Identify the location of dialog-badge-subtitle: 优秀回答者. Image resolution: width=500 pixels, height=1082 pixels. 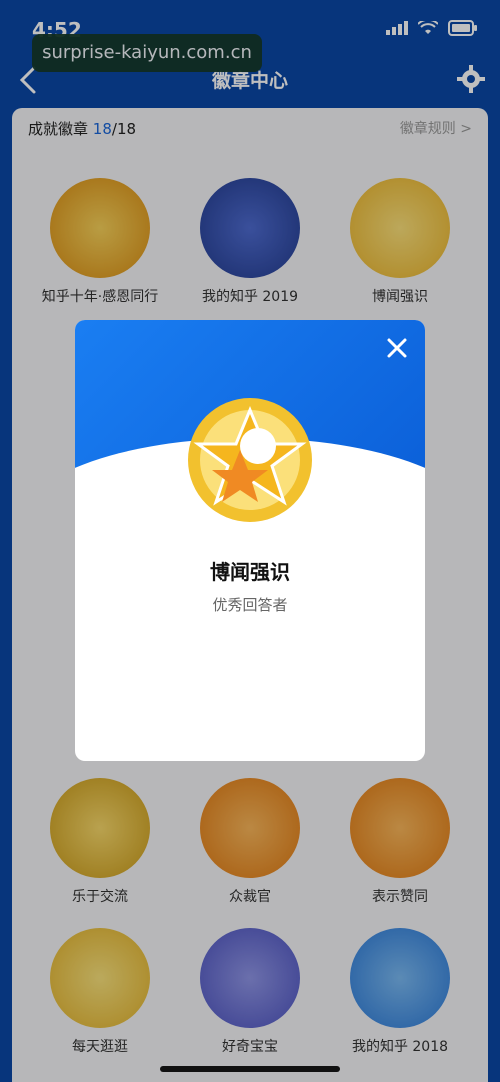
(250, 605).